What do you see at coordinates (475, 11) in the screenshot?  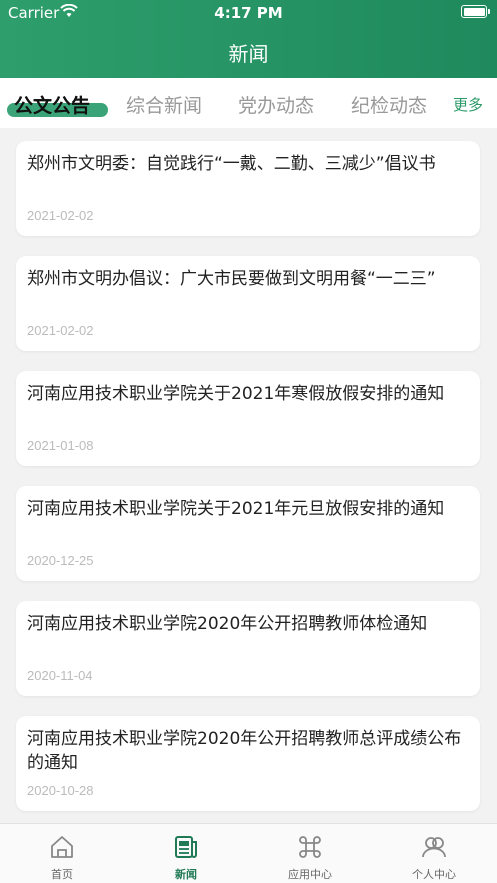 I see `battery-icon` at bounding box center [475, 11].